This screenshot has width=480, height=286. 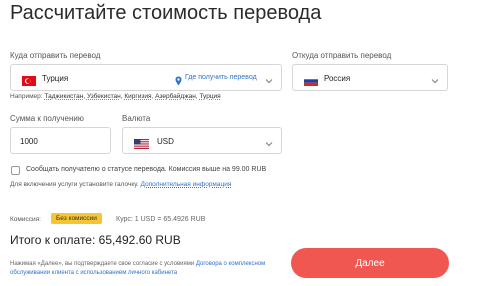 What do you see at coordinates (55, 55) in the screenshot?
I see `destination-label: Куда отправить перевод` at bounding box center [55, 55].